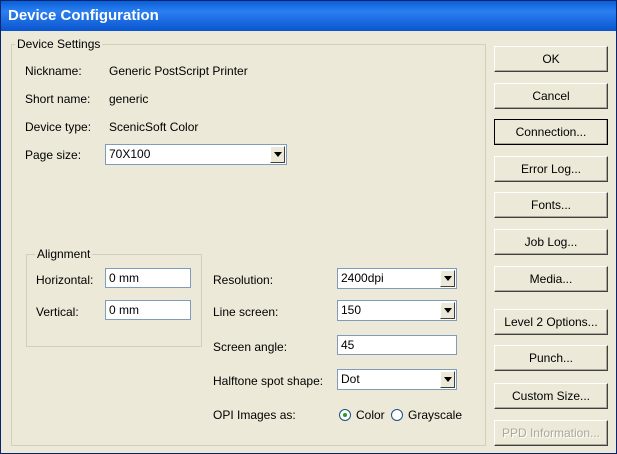  I want to click on pagesize-dropdown: 70X100, so click(196, 154).